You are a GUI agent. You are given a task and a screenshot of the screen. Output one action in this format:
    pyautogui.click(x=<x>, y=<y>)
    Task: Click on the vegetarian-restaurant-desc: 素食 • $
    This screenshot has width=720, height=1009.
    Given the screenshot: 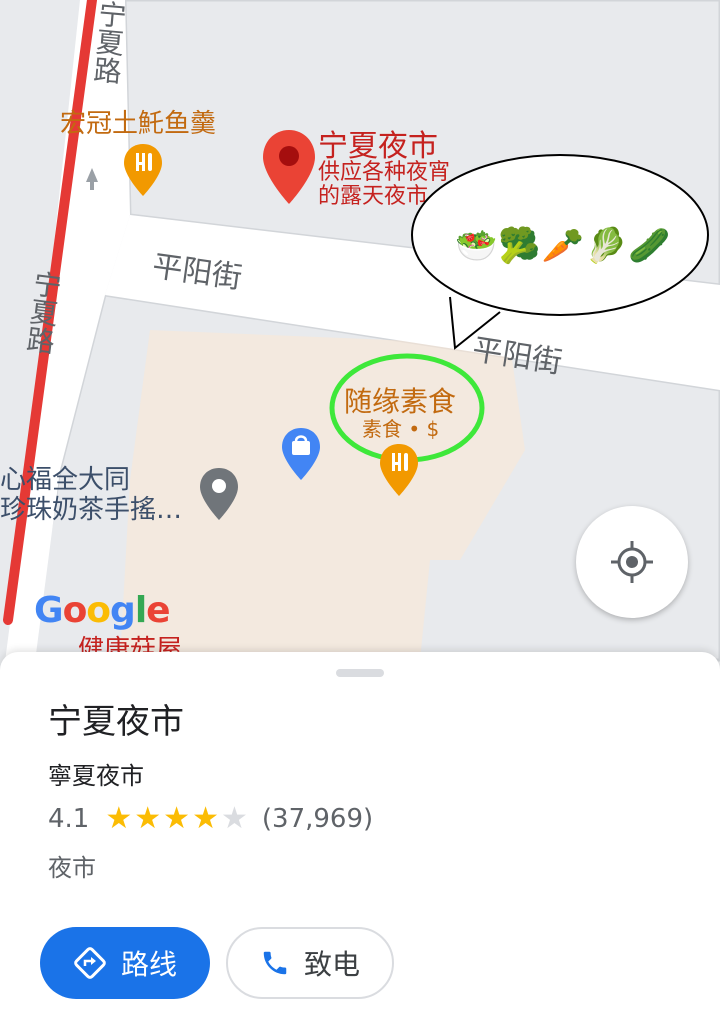 What is the action you would take?
    pyautogui.click(x=401, y=429)
    